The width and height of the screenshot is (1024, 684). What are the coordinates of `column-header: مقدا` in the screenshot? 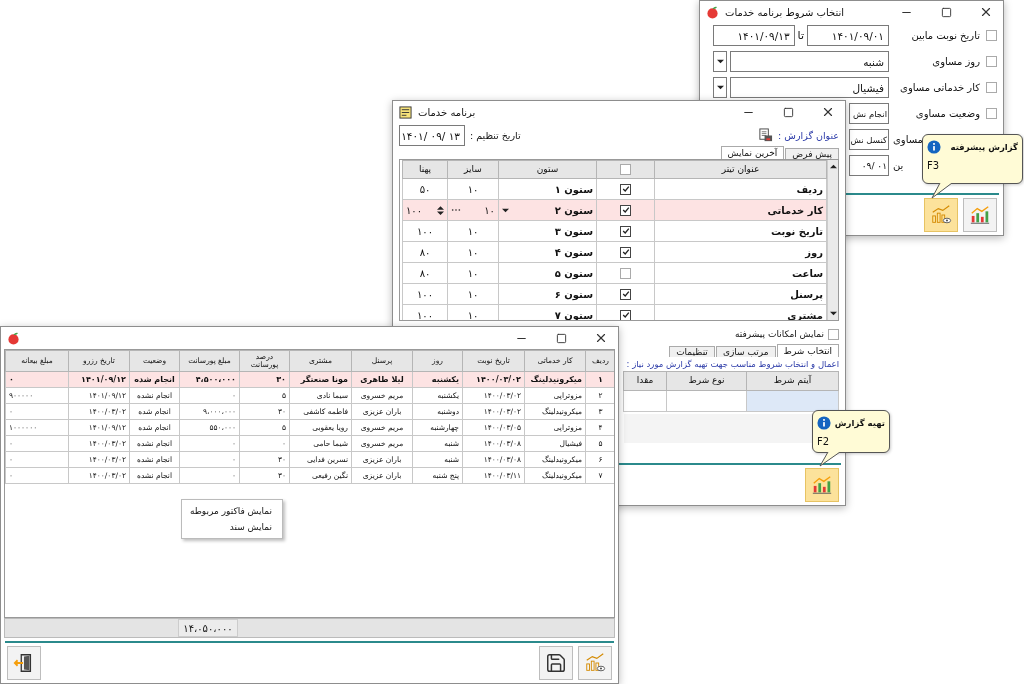 It's located at (645, 381).